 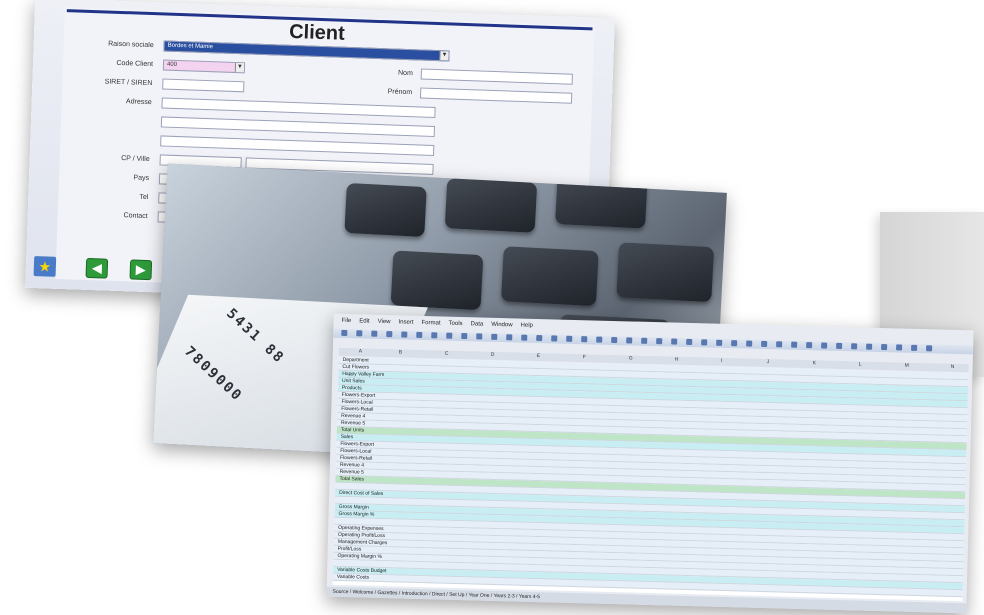 I want to click on column-header: B, so click(x=400, y=352).